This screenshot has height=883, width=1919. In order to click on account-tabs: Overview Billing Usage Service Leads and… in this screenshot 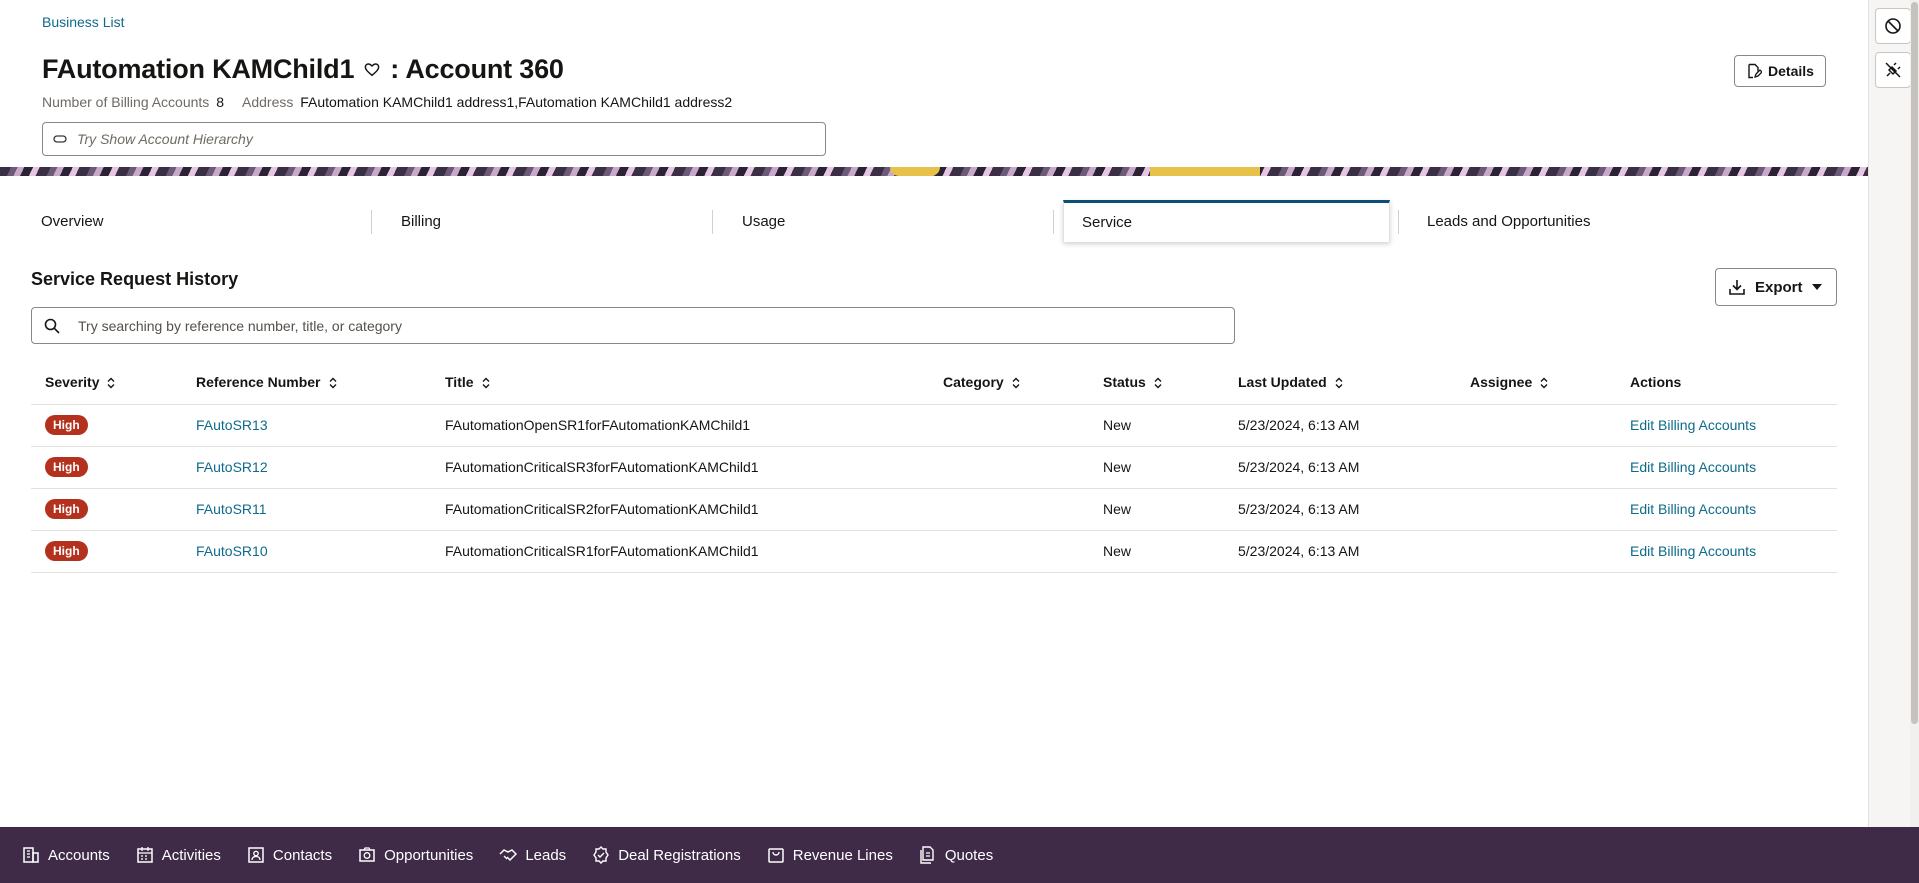, I will do `click(934, 223)`.